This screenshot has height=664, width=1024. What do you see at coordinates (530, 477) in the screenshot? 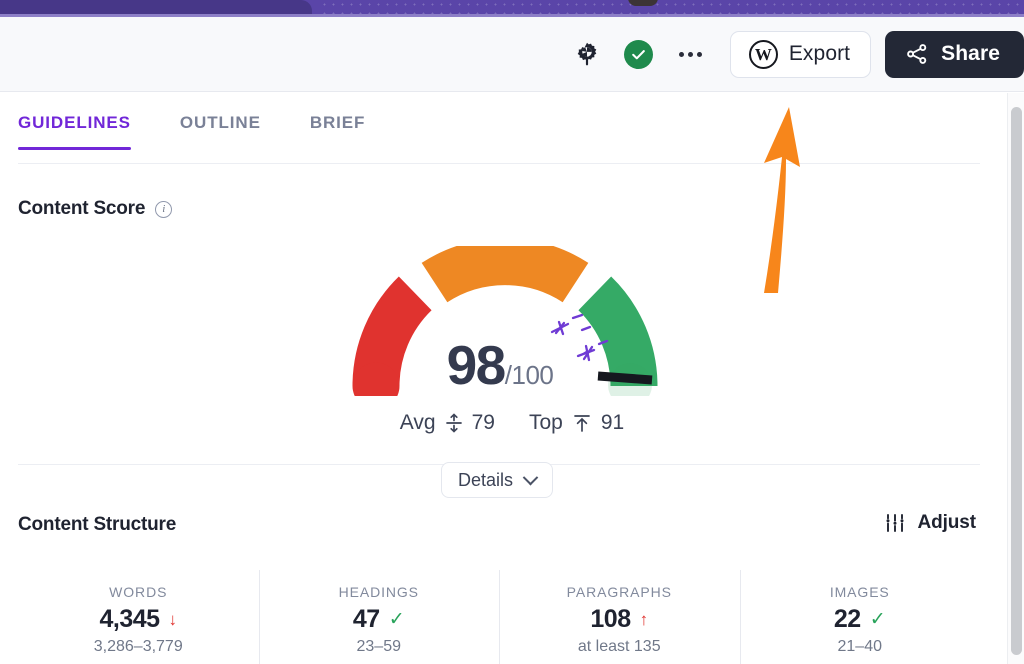
I see `chevron-down-icon` at bounding box center [530, 477].